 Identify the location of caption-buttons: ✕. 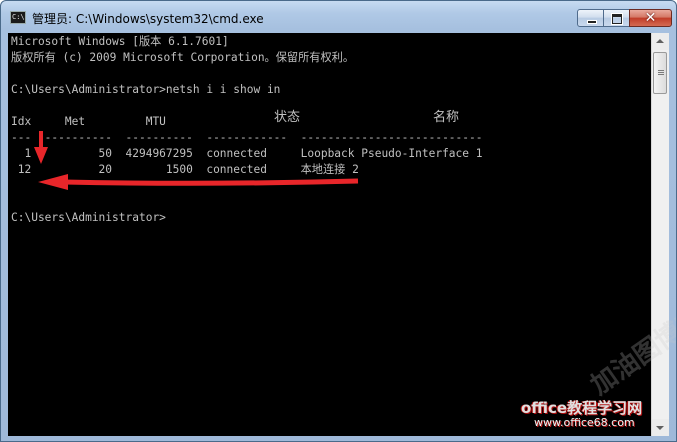
(624, 18).